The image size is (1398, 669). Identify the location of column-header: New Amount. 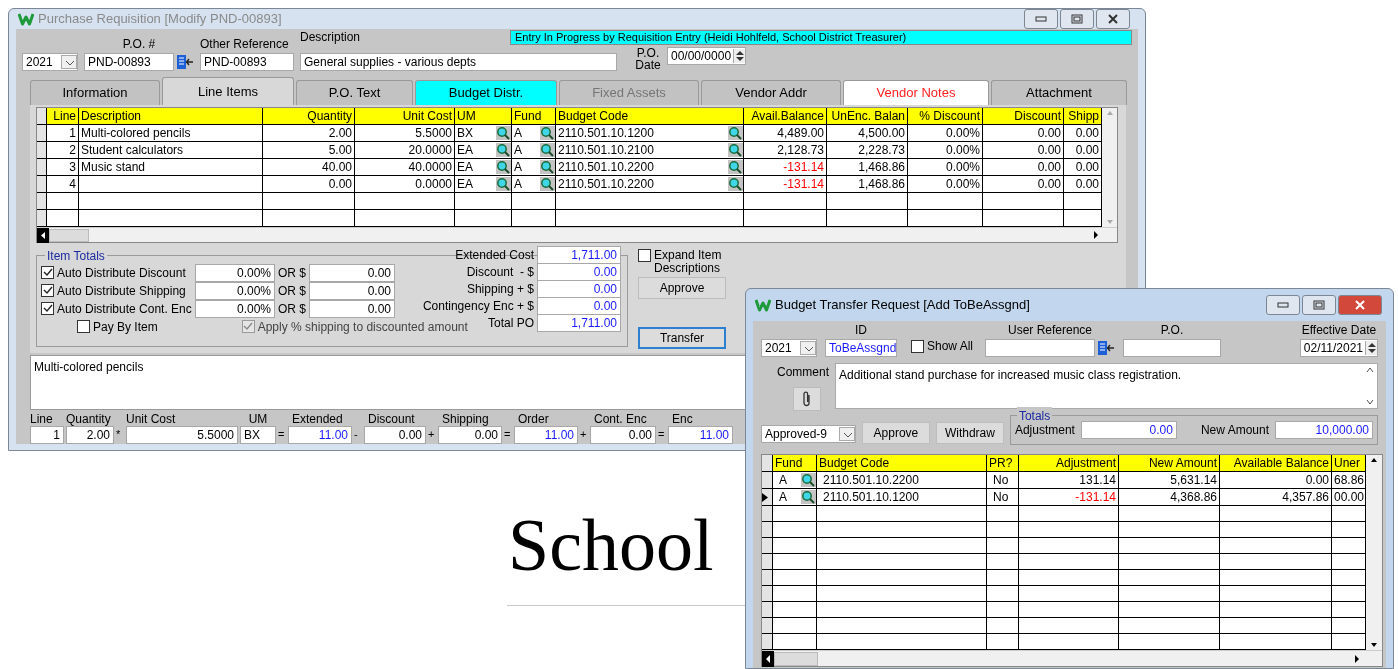
(1169, 463).